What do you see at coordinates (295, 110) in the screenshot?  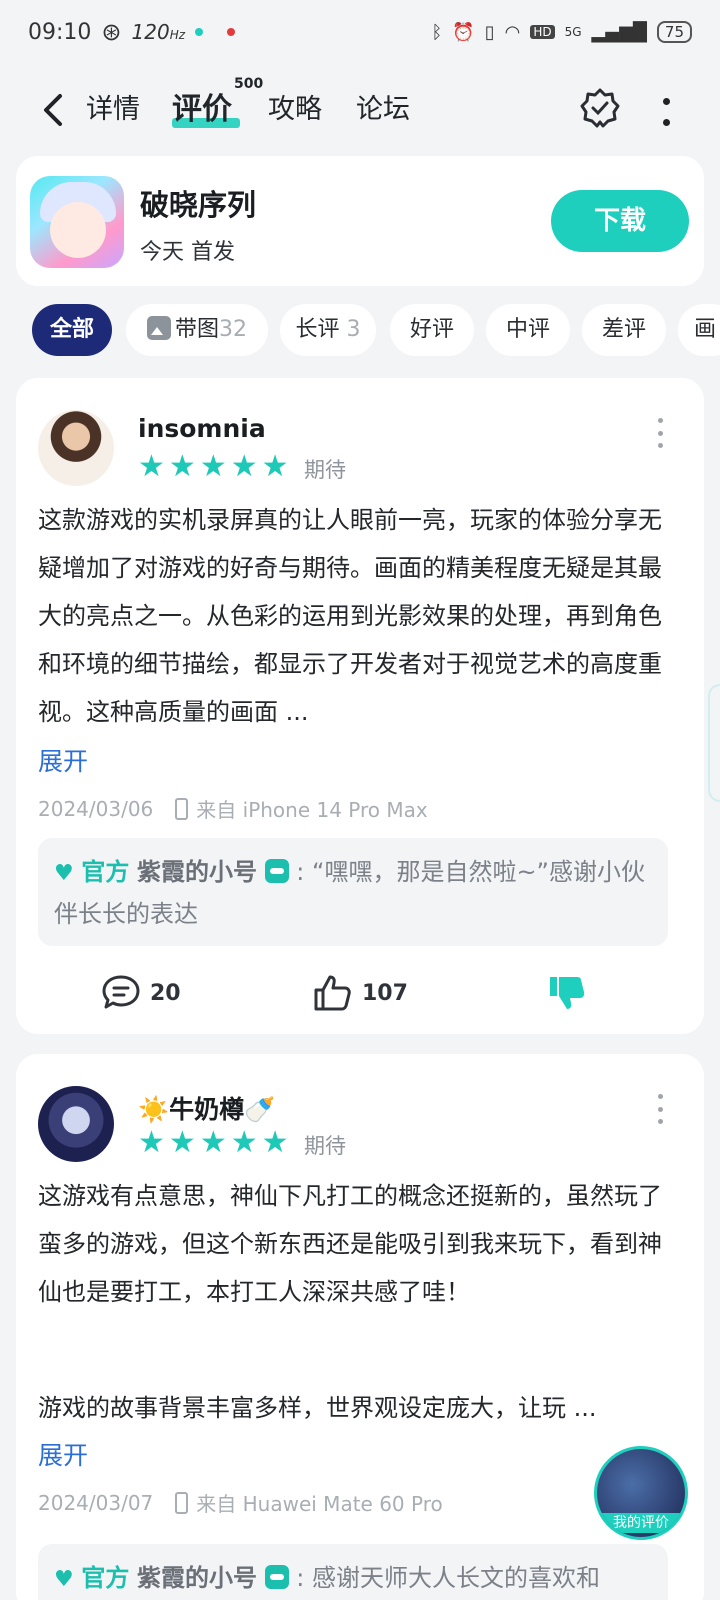 I see `tab-guides: 攻略` at bounding box center [295, 110].